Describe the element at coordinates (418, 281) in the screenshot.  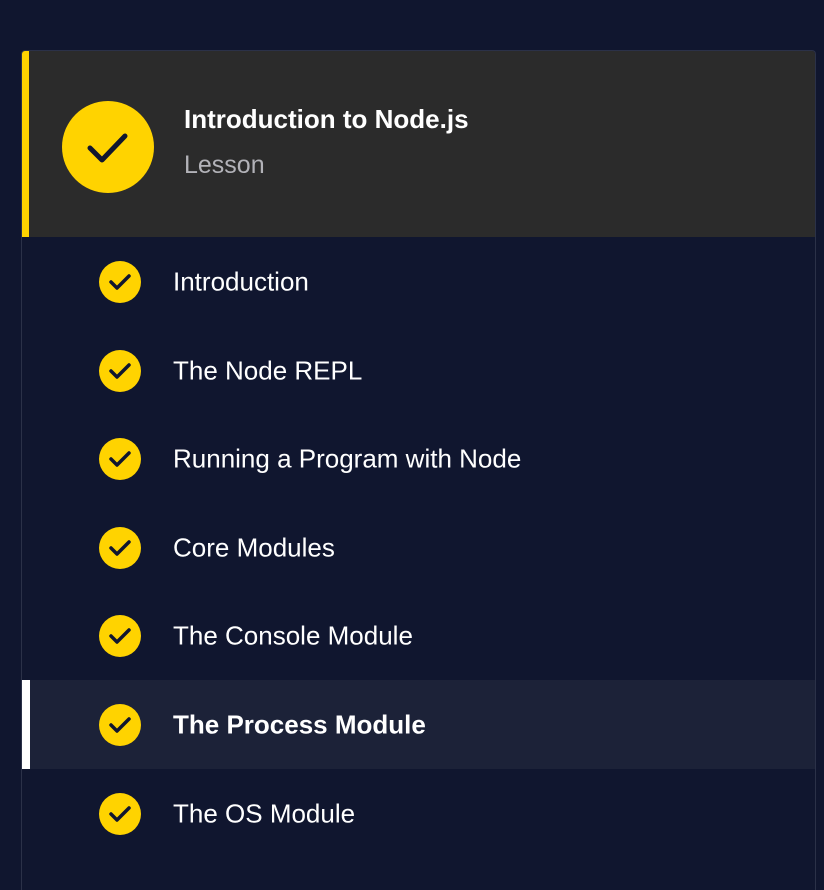
I see `lesson-item-introduction: Introduction` at that location.